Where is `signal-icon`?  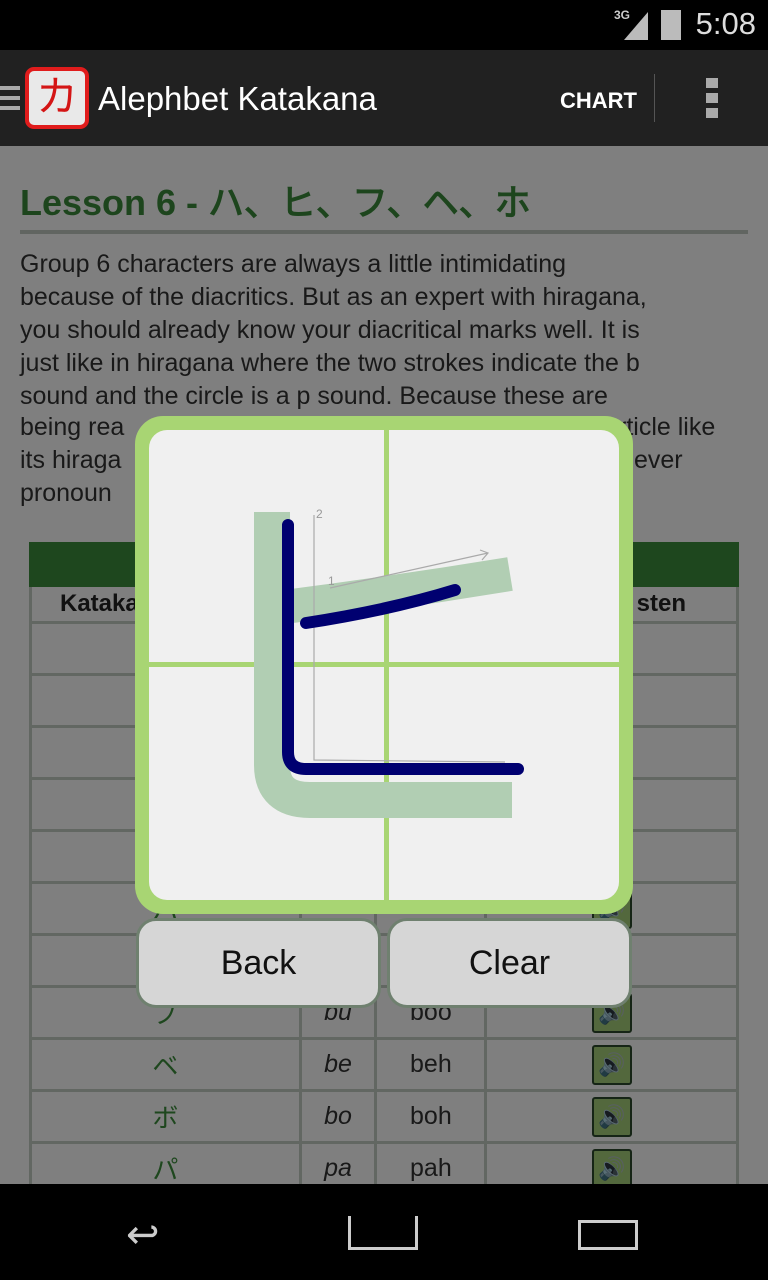
signal-icon is located at coordinates (636, 26).